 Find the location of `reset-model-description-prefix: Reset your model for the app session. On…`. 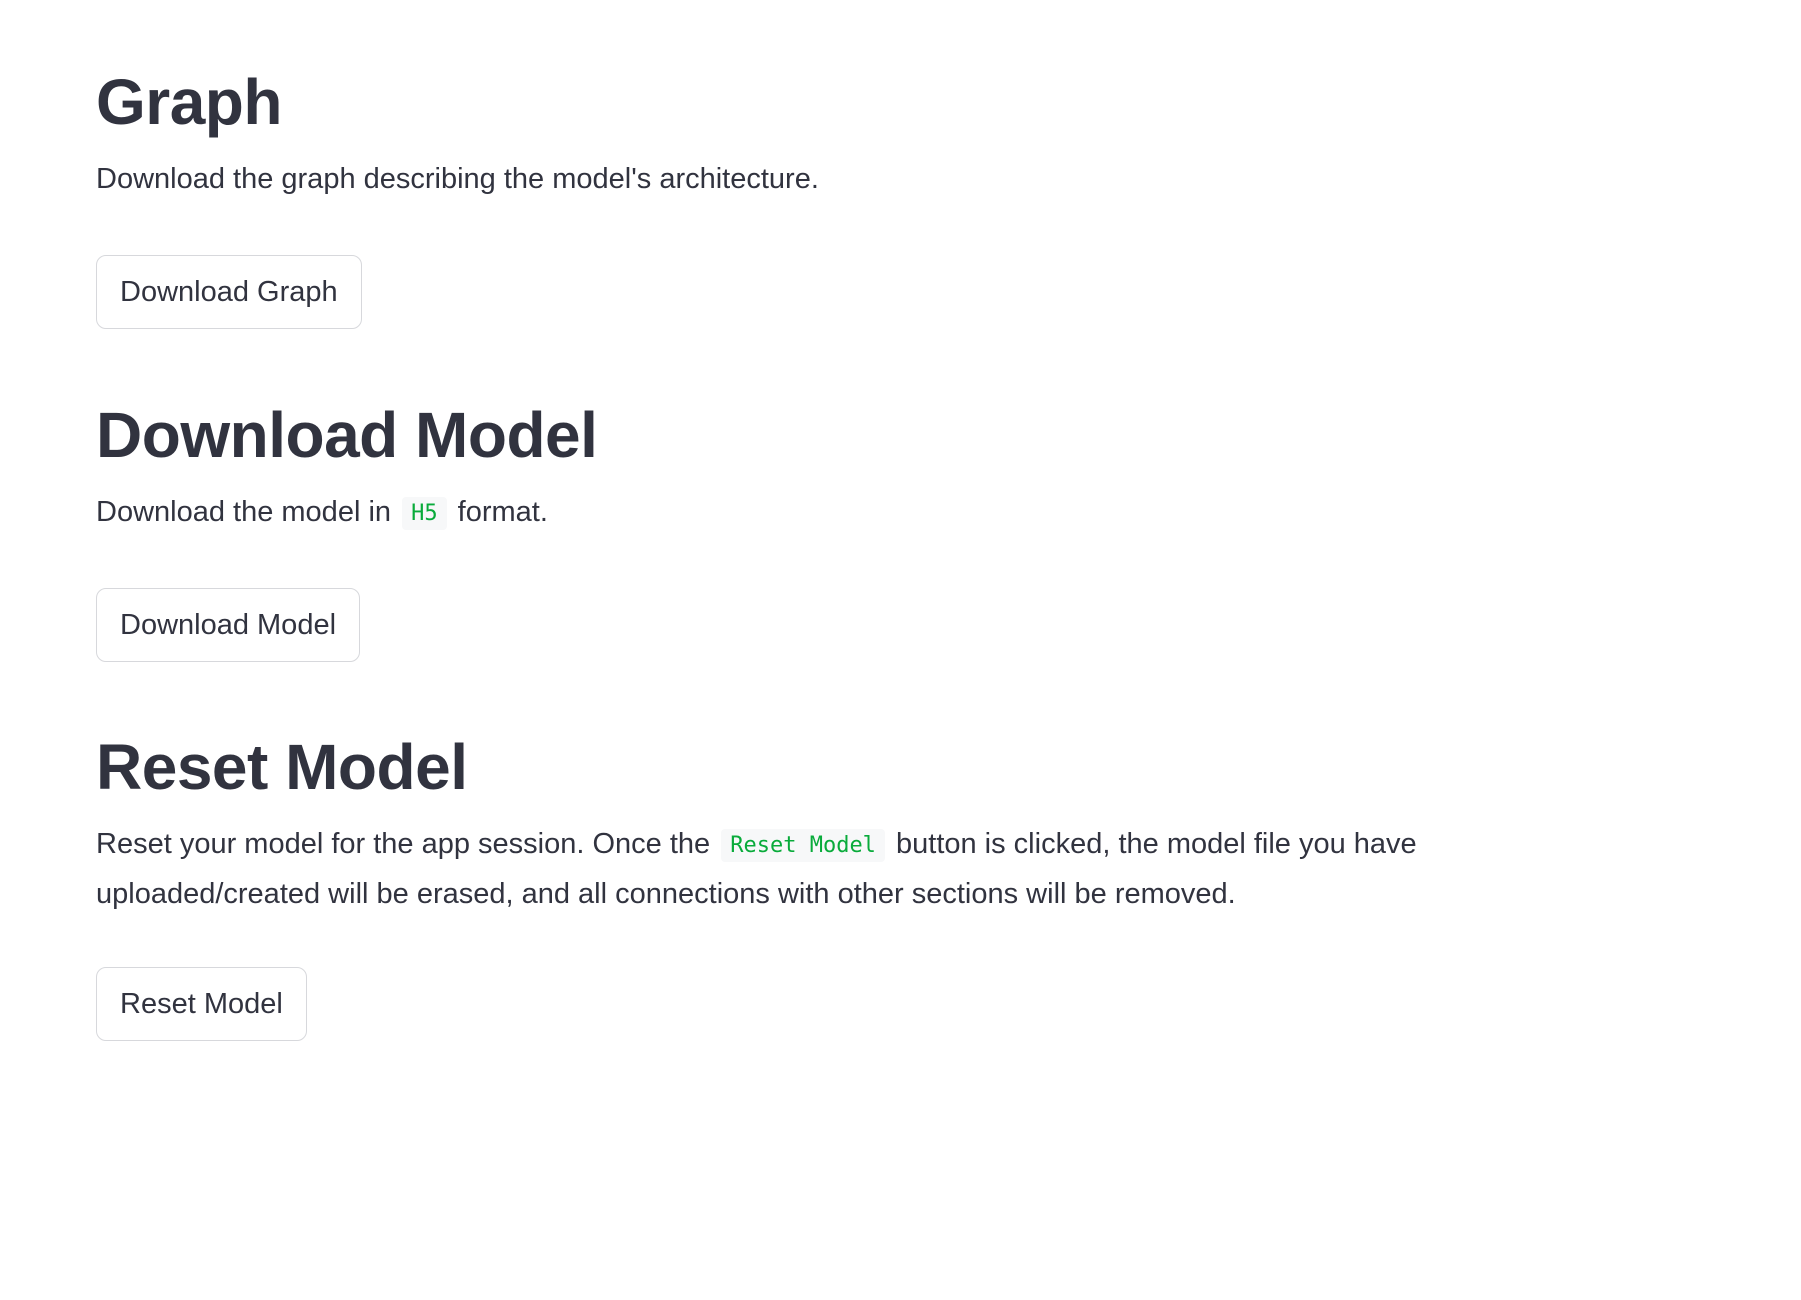

reset-model-description-prefix: Reset your model for the app session. On… is located at coordinates (403, 844).